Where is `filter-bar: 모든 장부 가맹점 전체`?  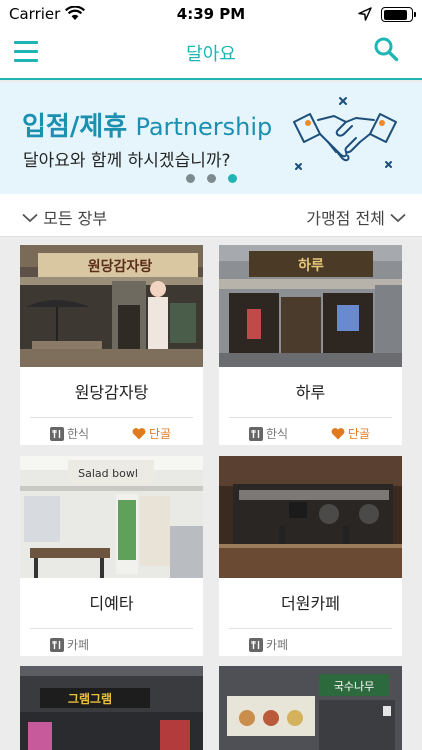 filter-bar: 모든 장부 가맹점 전체 is located at coordinates (211, 215).